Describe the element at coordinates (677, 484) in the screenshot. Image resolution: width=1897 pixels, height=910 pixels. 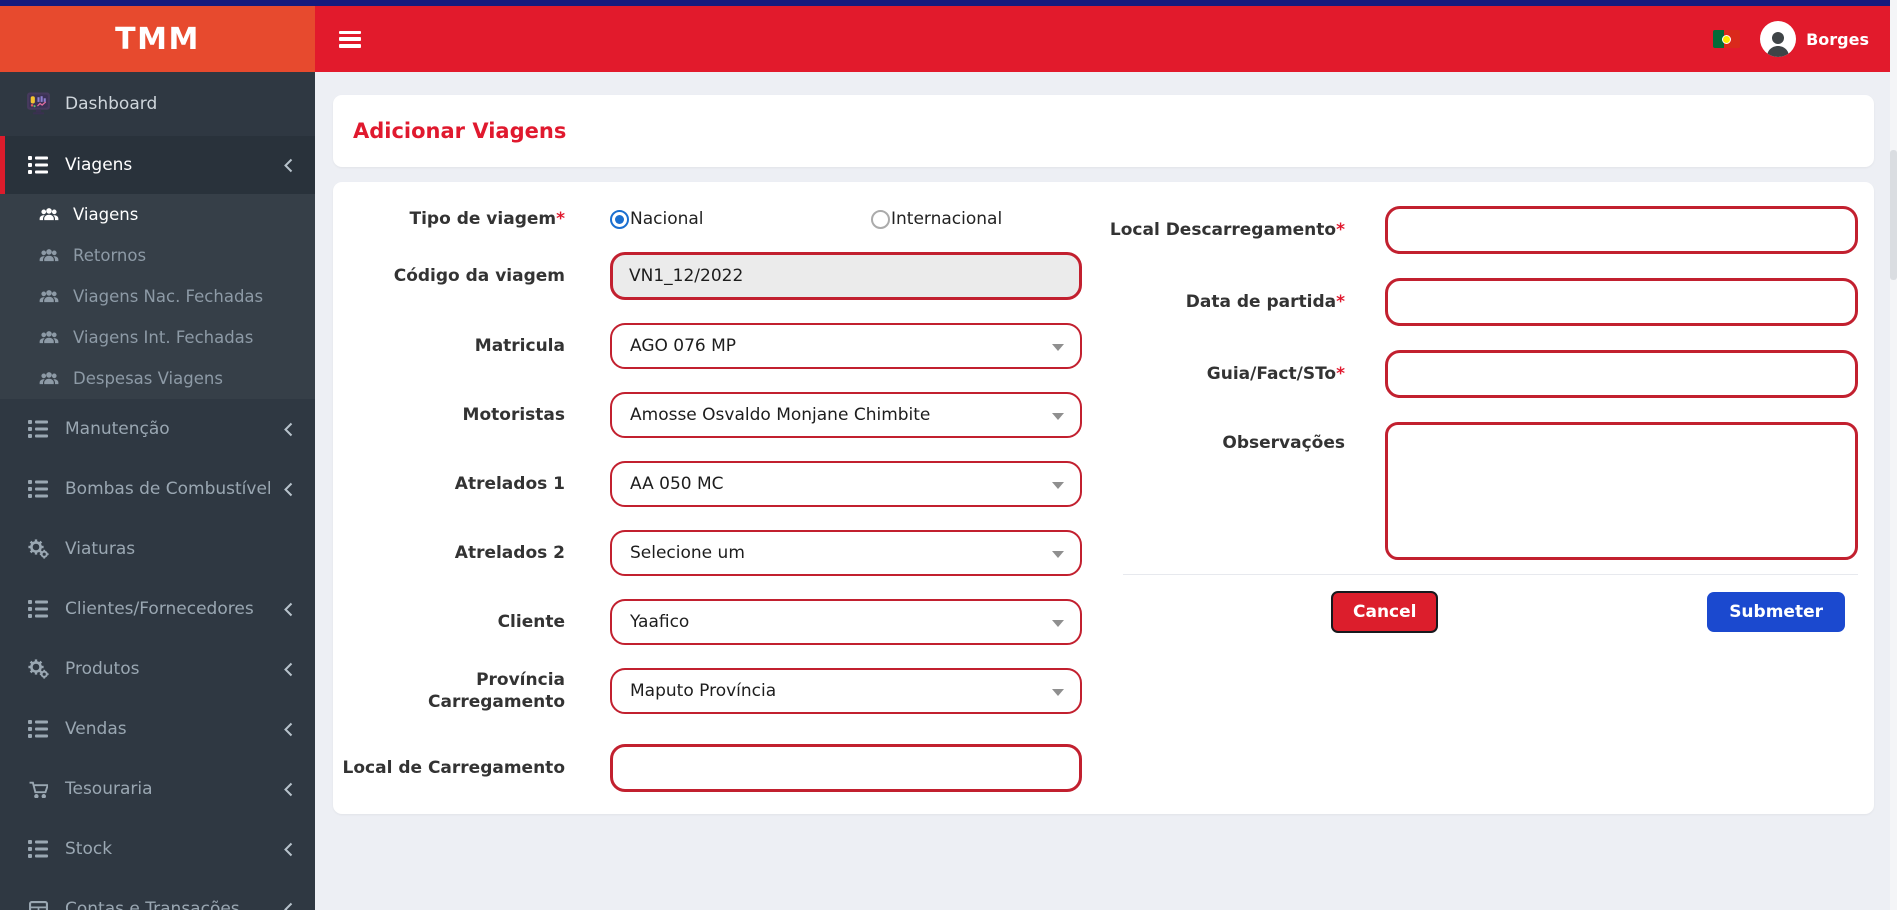
I see `selected-value: AA 050 MC` at that location.